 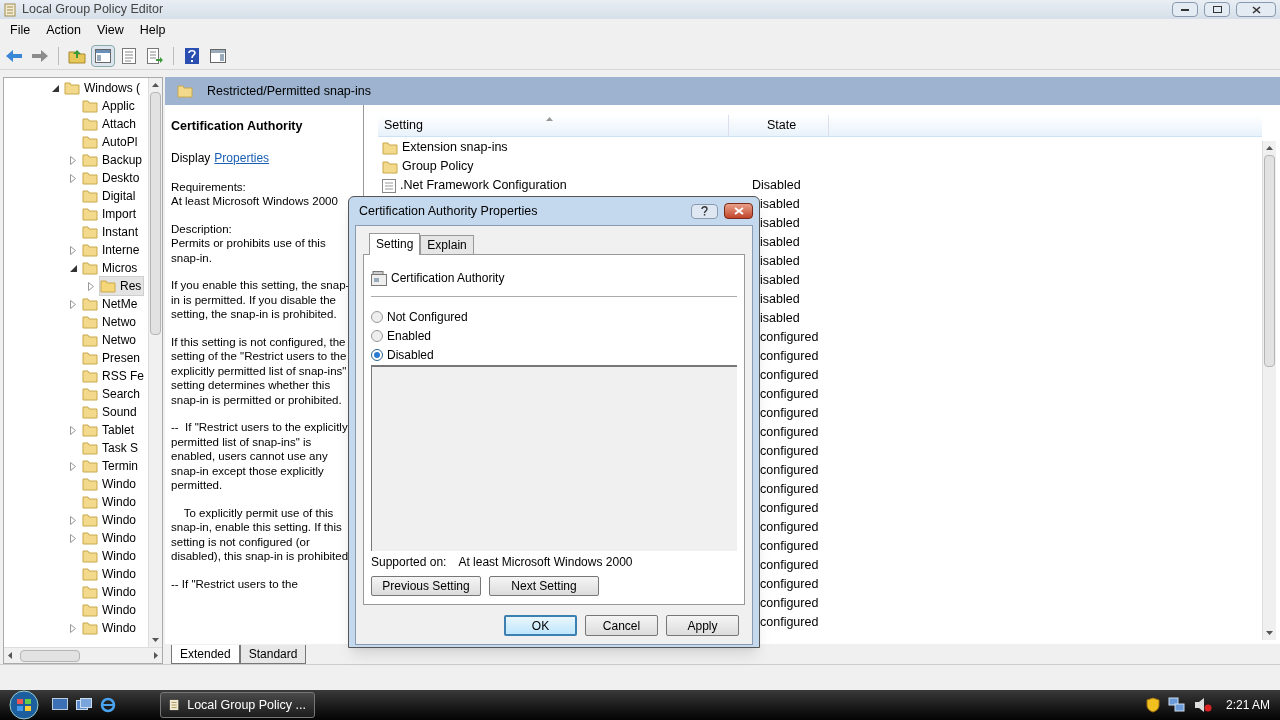 I want to click on menu-item: File, so click(x=20, y=30).